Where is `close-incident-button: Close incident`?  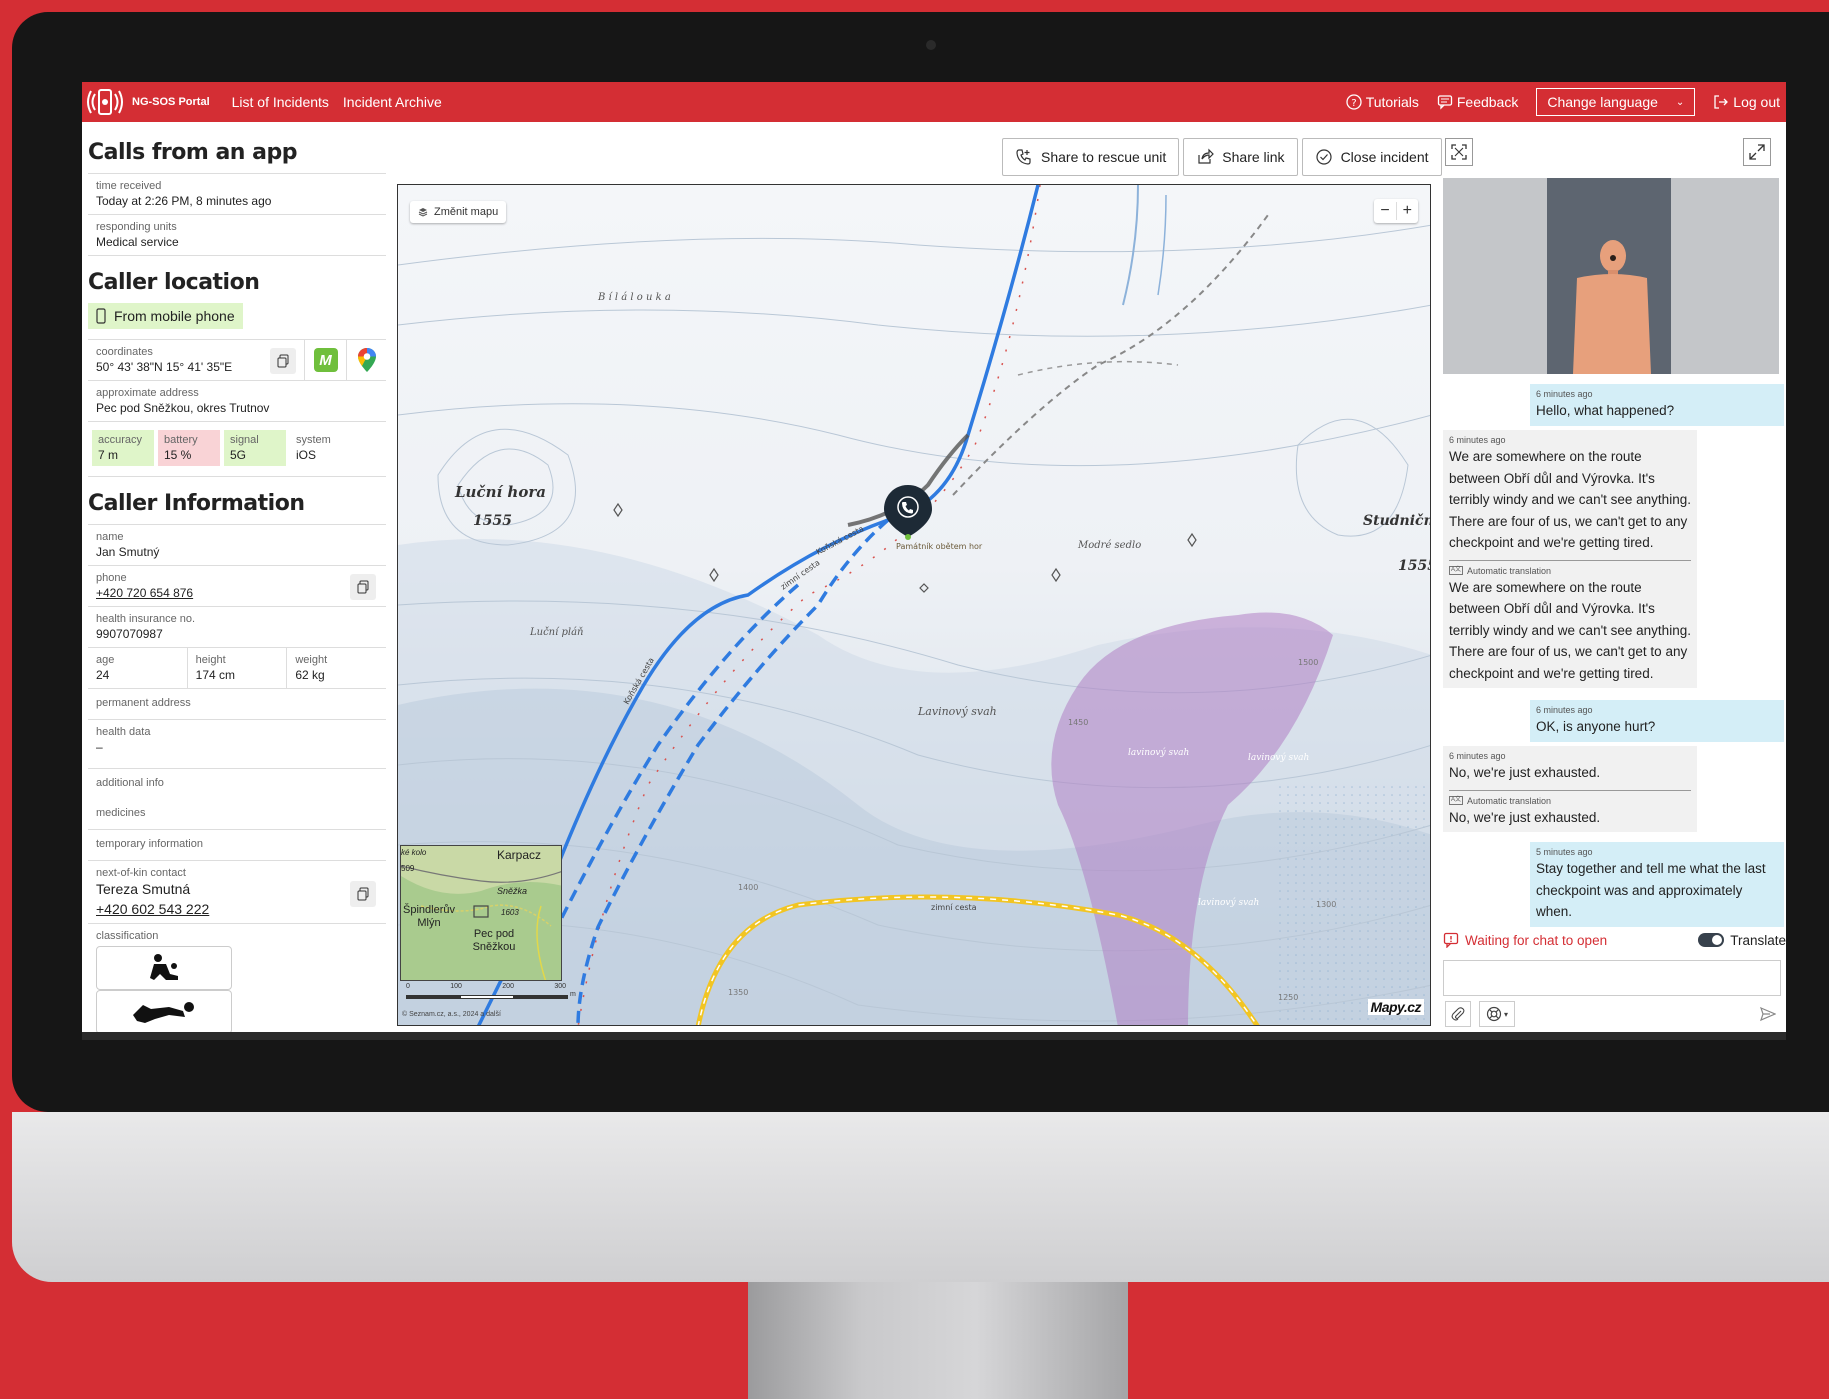 close-incident-button: Close incident is located at coordinates (1371, 157).